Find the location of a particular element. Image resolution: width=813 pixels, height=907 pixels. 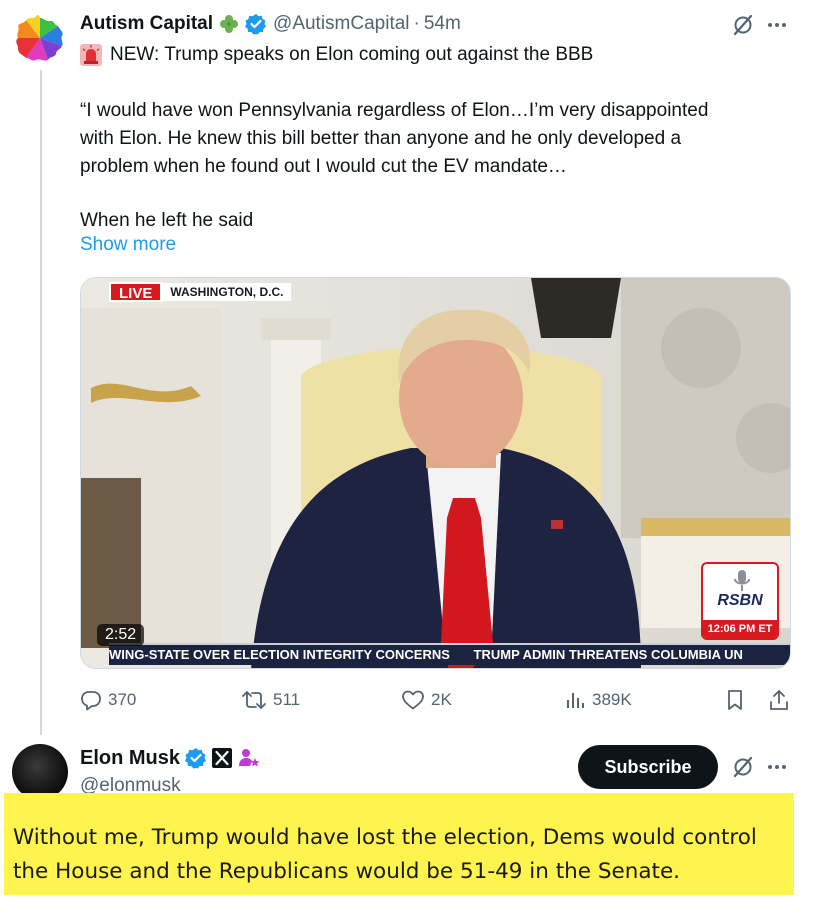

live-badge: LIVE is located at coordinates (136, 292).